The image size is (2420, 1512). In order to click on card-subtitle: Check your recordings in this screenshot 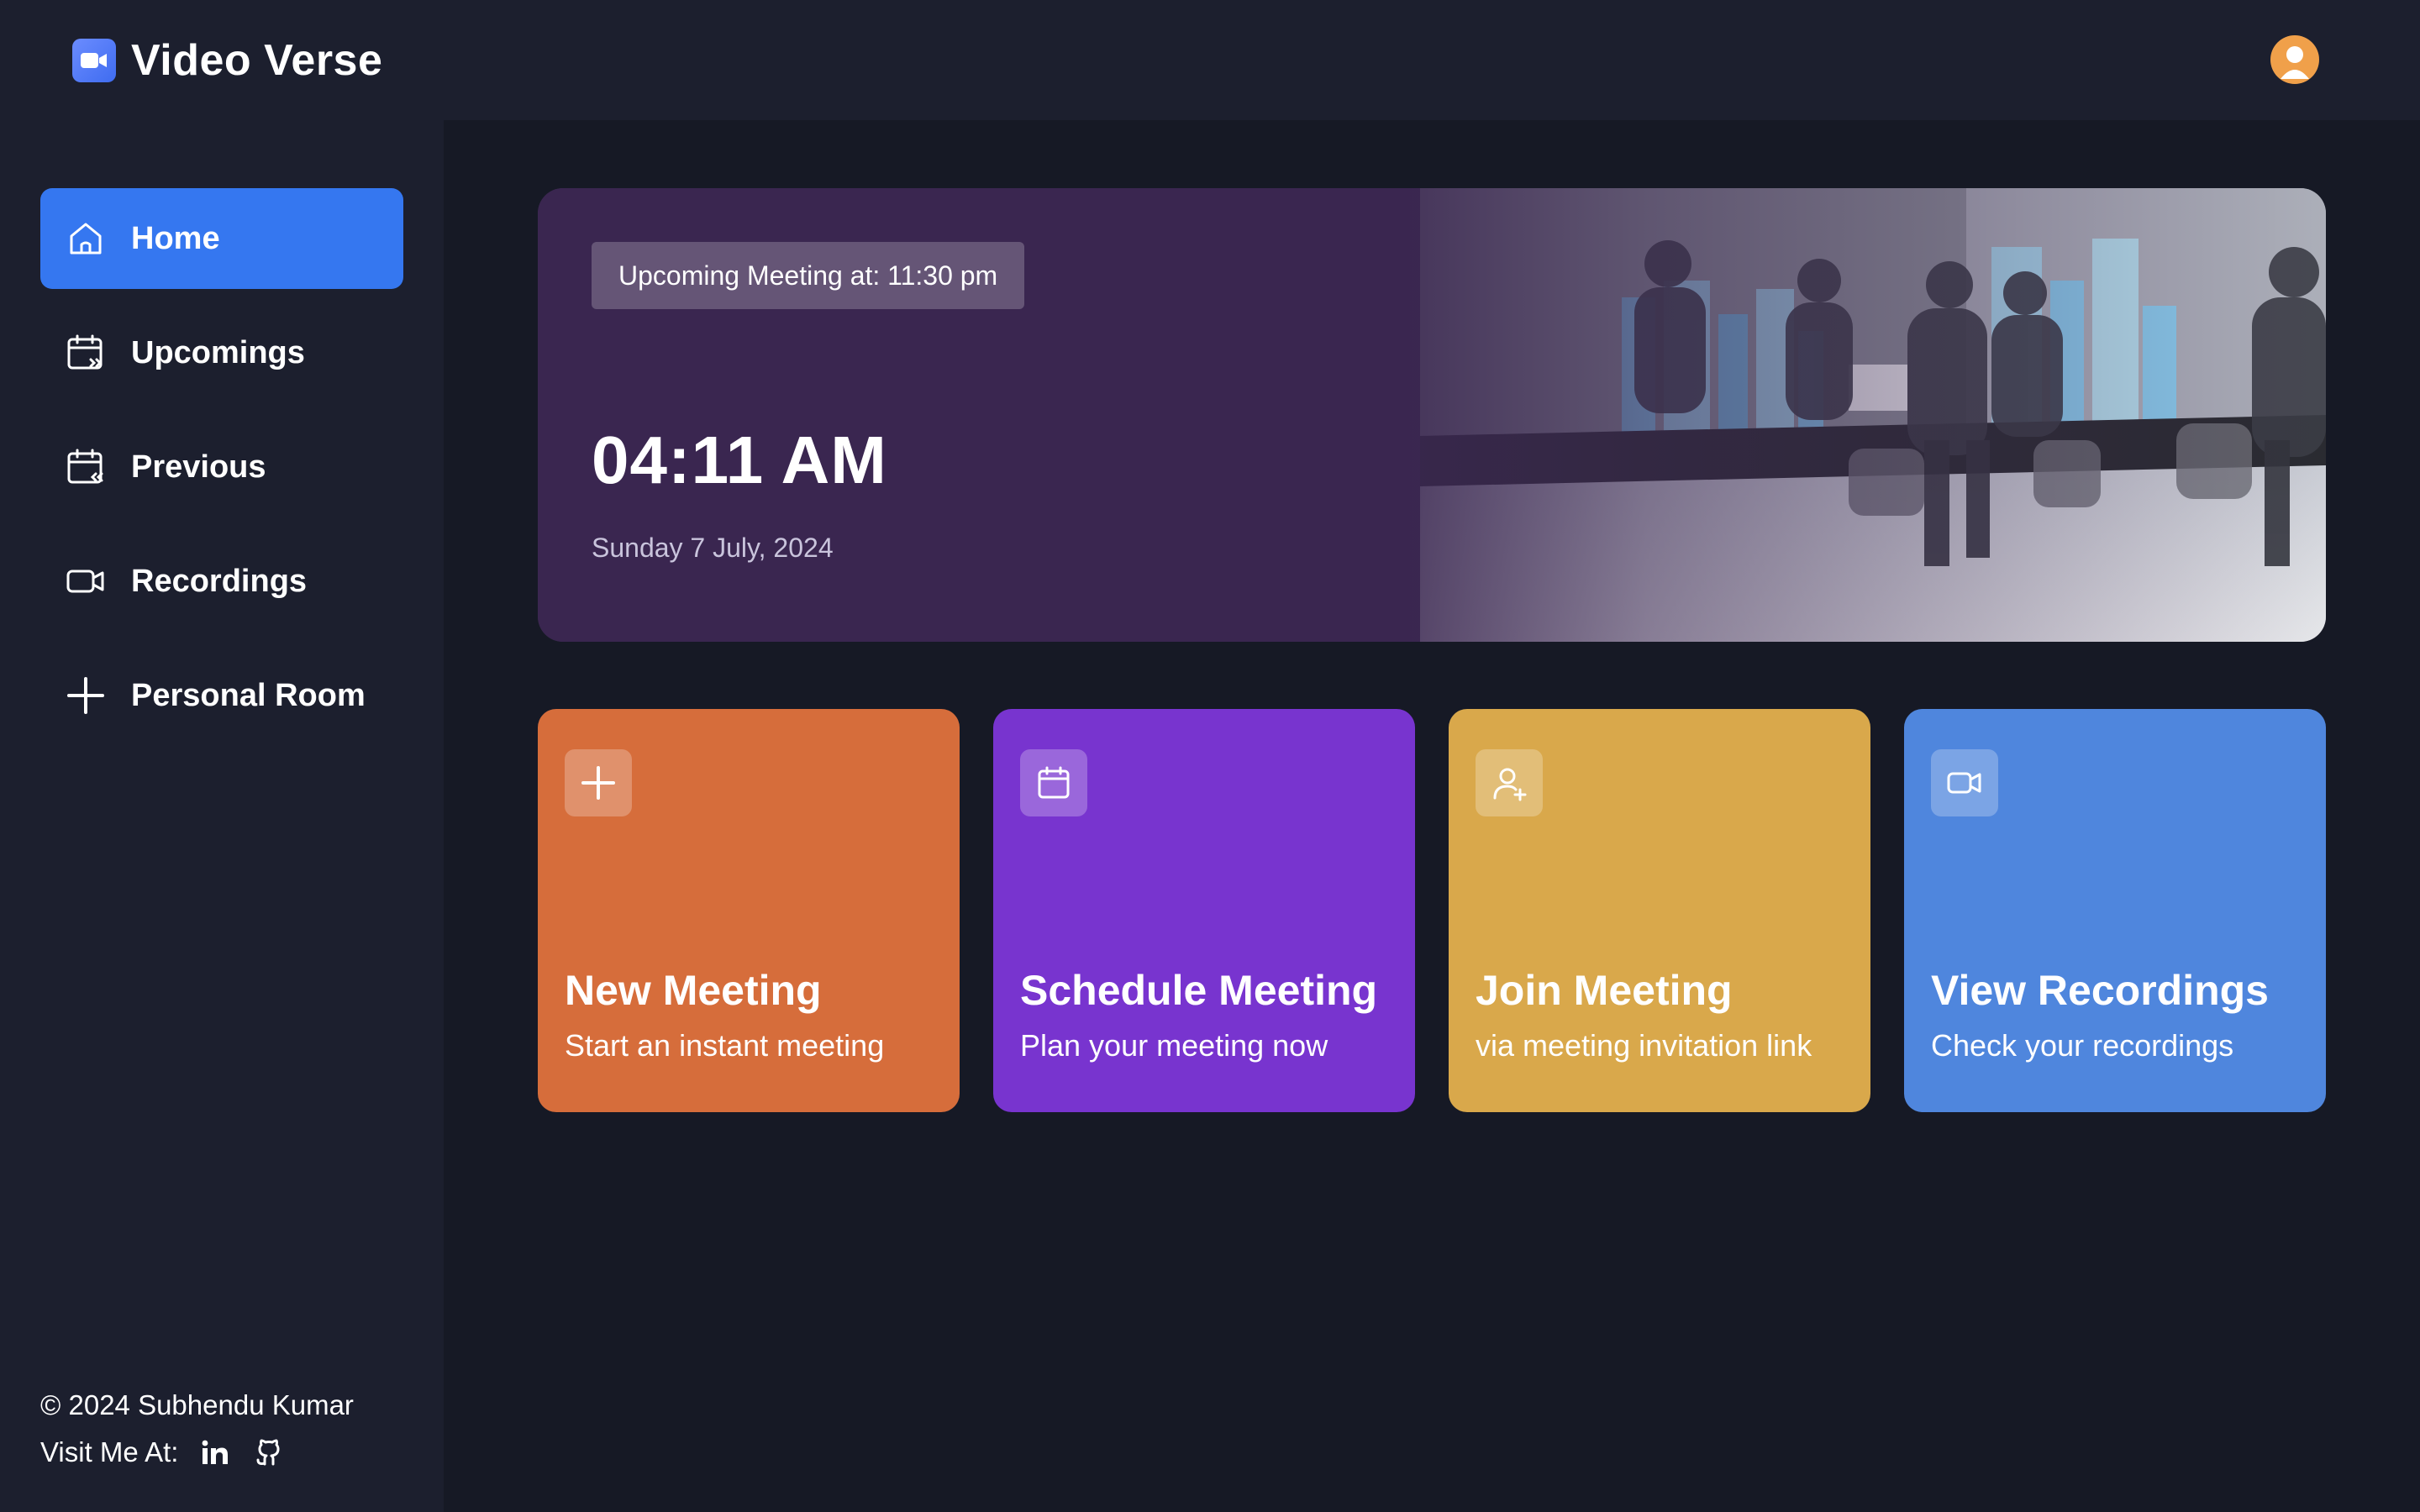, I will do `click(2083, 1045)`.